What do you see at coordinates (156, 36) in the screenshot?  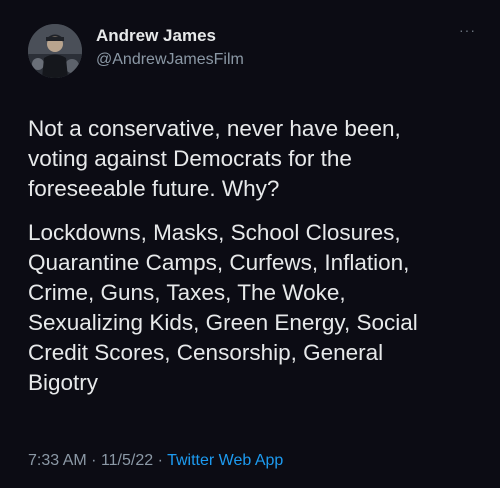 I see `author-name: Andrew James` at bounding box center [156, 36].